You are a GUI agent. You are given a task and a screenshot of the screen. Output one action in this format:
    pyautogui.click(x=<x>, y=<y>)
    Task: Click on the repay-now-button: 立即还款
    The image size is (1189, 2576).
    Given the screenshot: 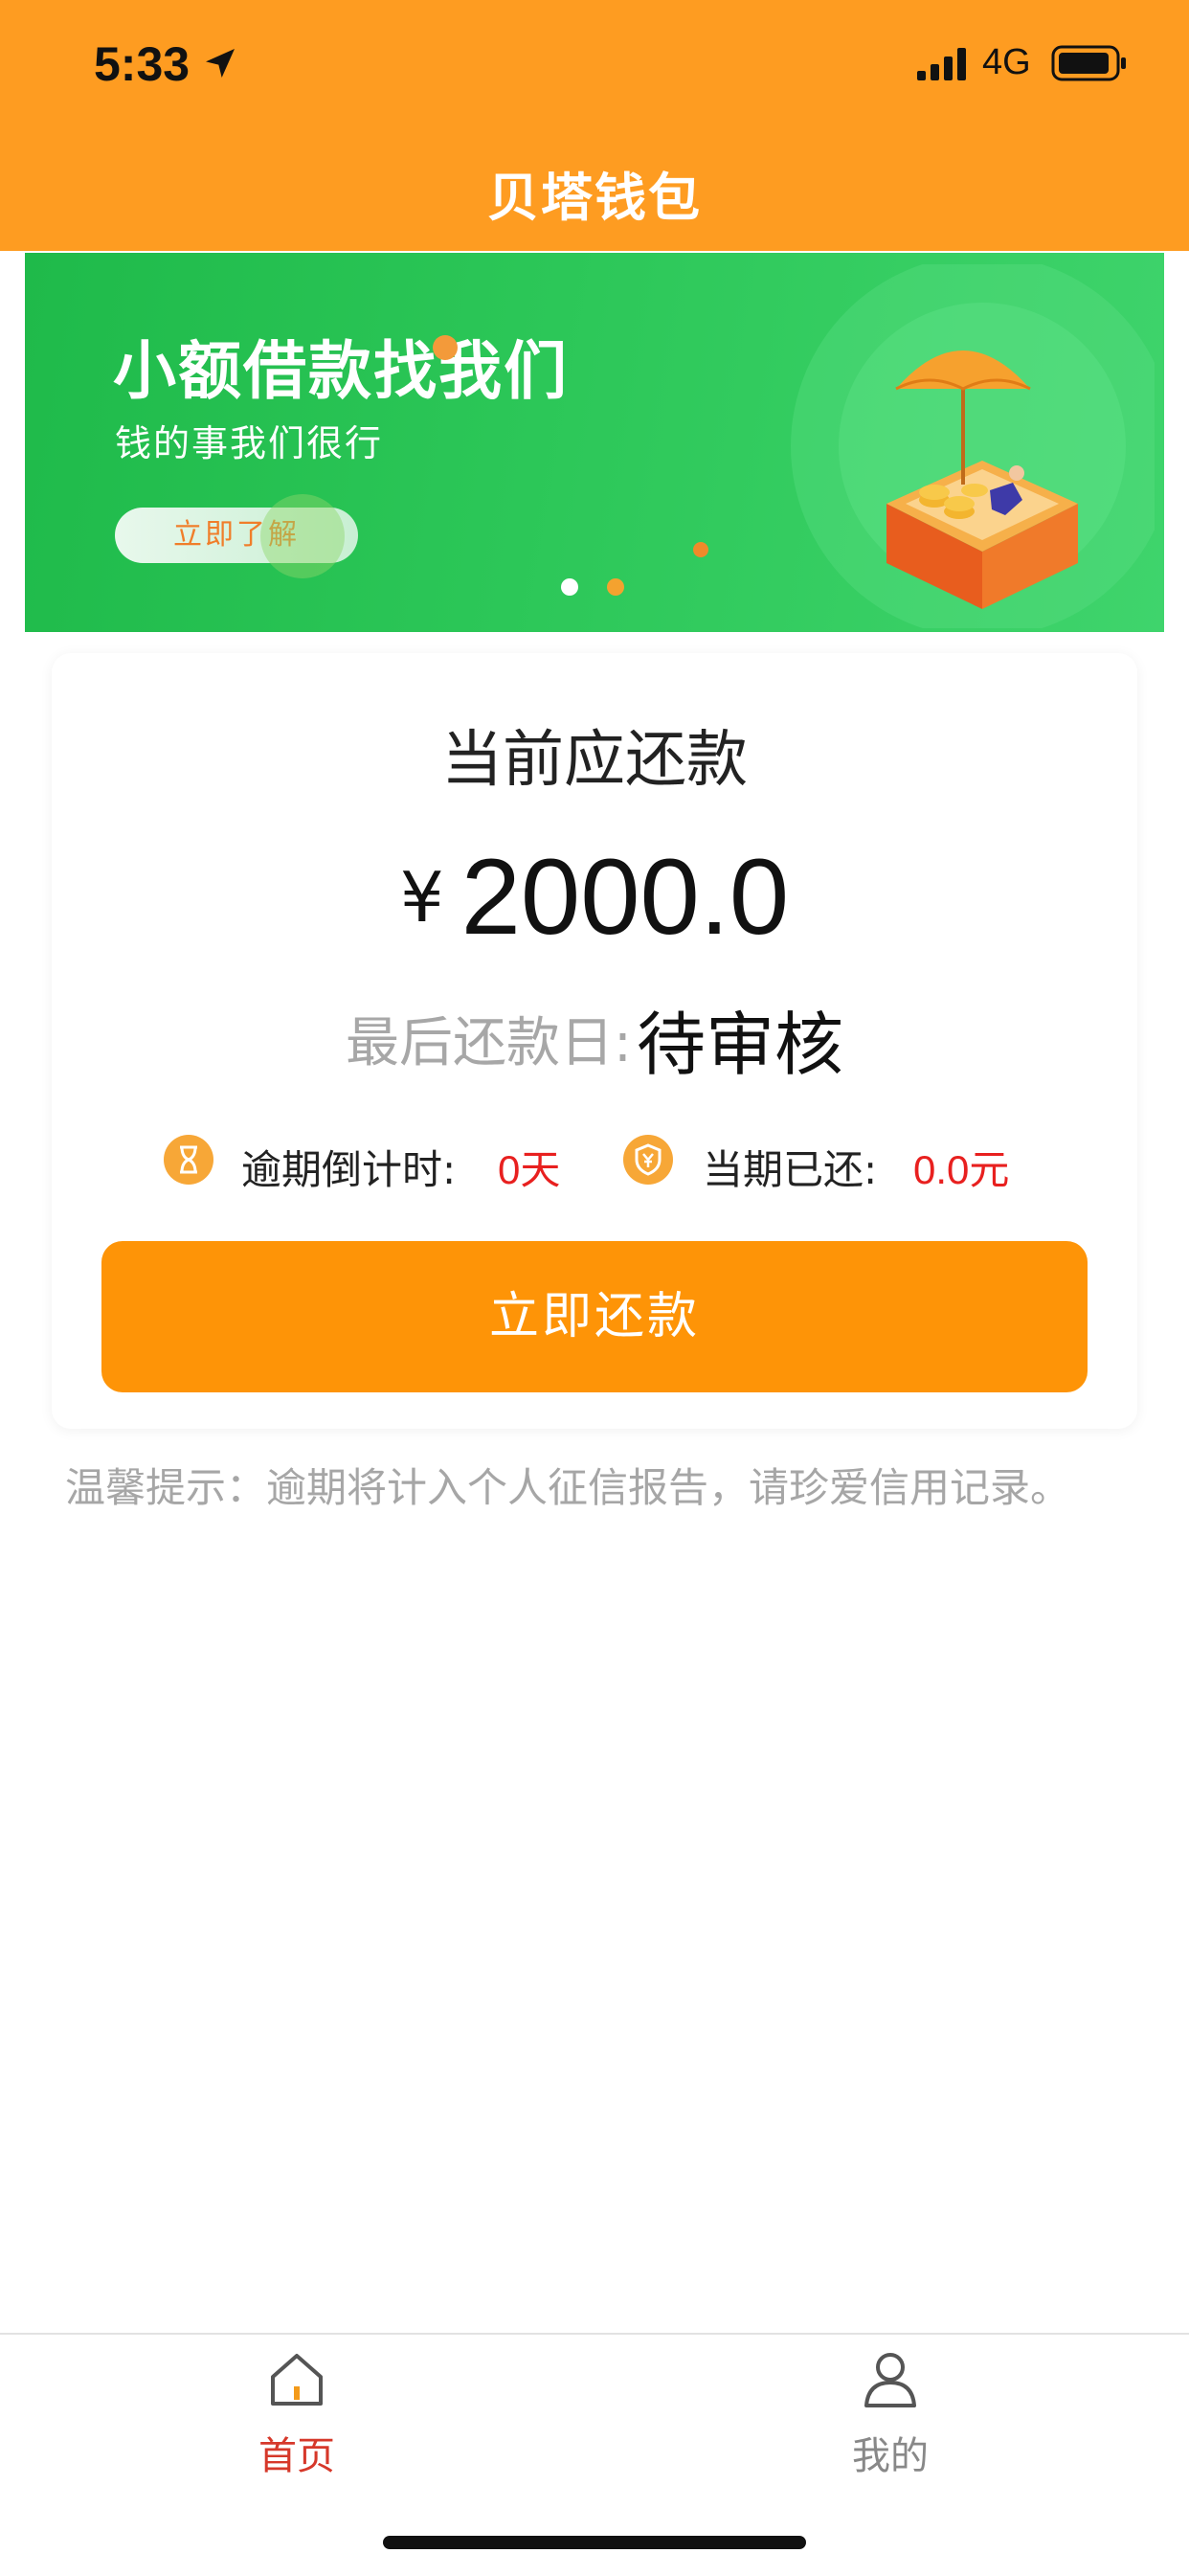 What is the action you would take?
    pyautogui.click(x=594, y=1316)
    